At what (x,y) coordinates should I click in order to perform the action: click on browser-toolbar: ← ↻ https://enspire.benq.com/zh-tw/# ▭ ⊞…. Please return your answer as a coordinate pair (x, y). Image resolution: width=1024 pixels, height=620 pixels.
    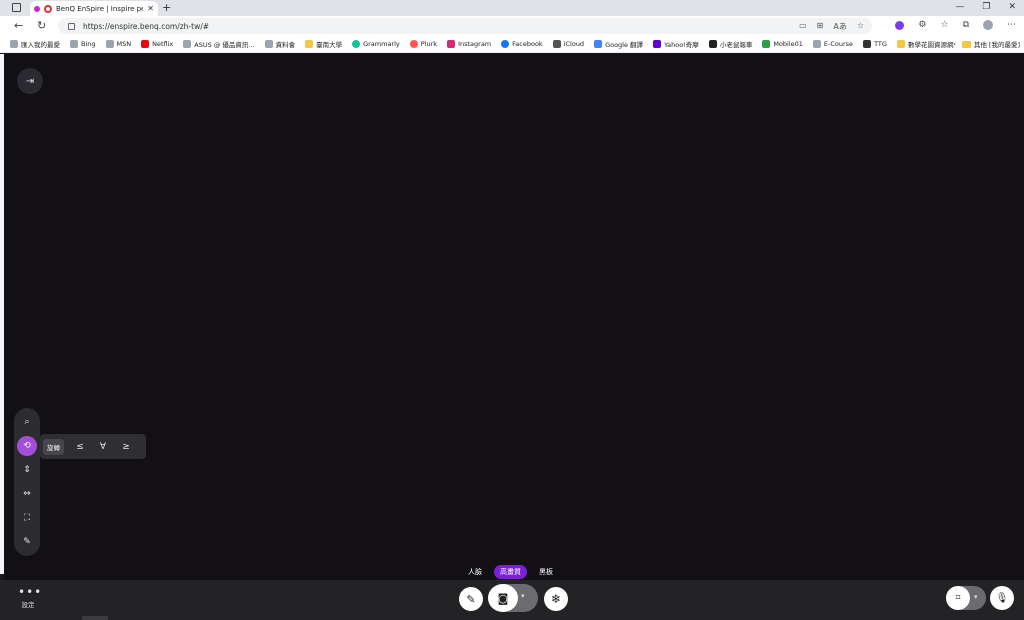
    Looking at the image, I should click on (512, 26).